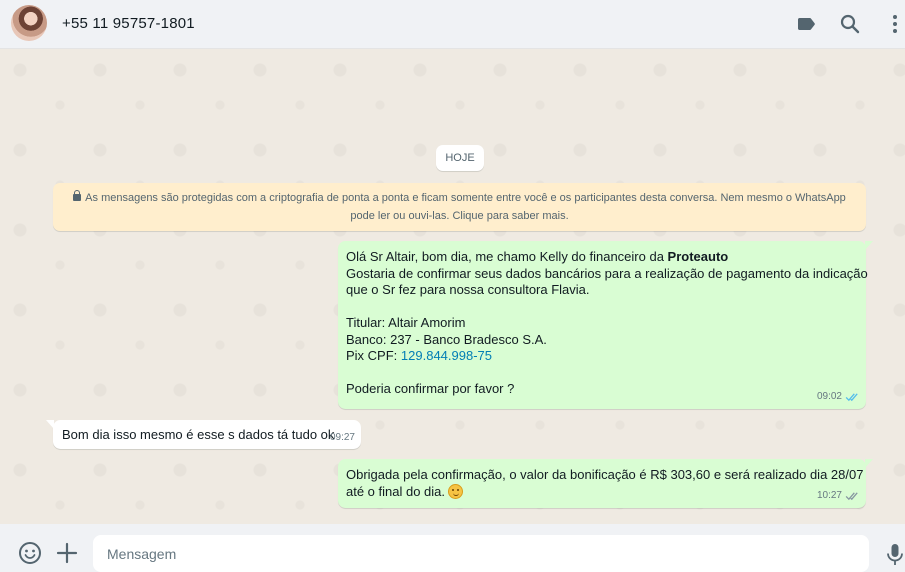 Image resolution: width=905 pixels, height=572 pixels. I want to click on smiling-face-emoji-icon, so click(456, 491).